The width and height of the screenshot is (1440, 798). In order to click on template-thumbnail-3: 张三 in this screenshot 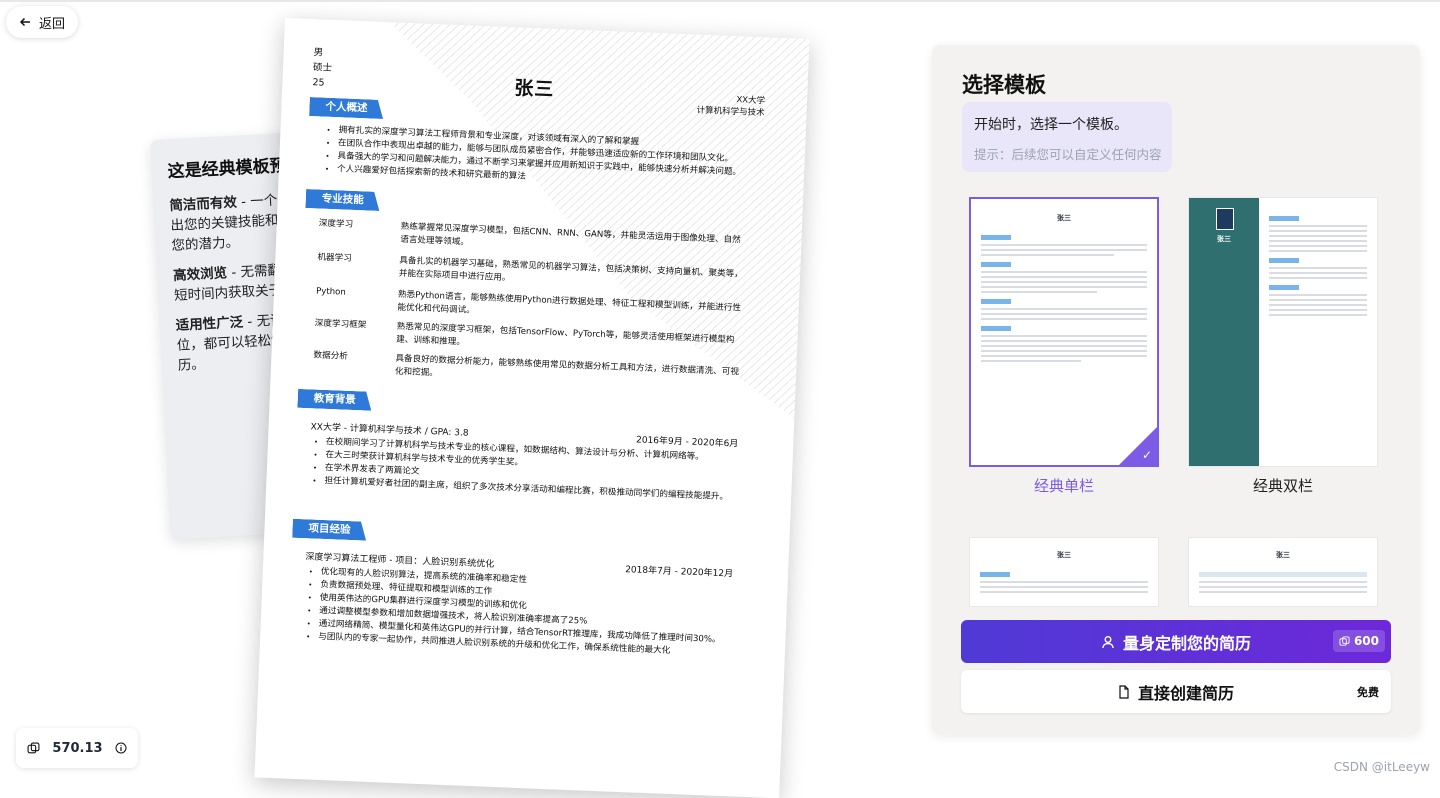, I will do `click(1064, 572)`.